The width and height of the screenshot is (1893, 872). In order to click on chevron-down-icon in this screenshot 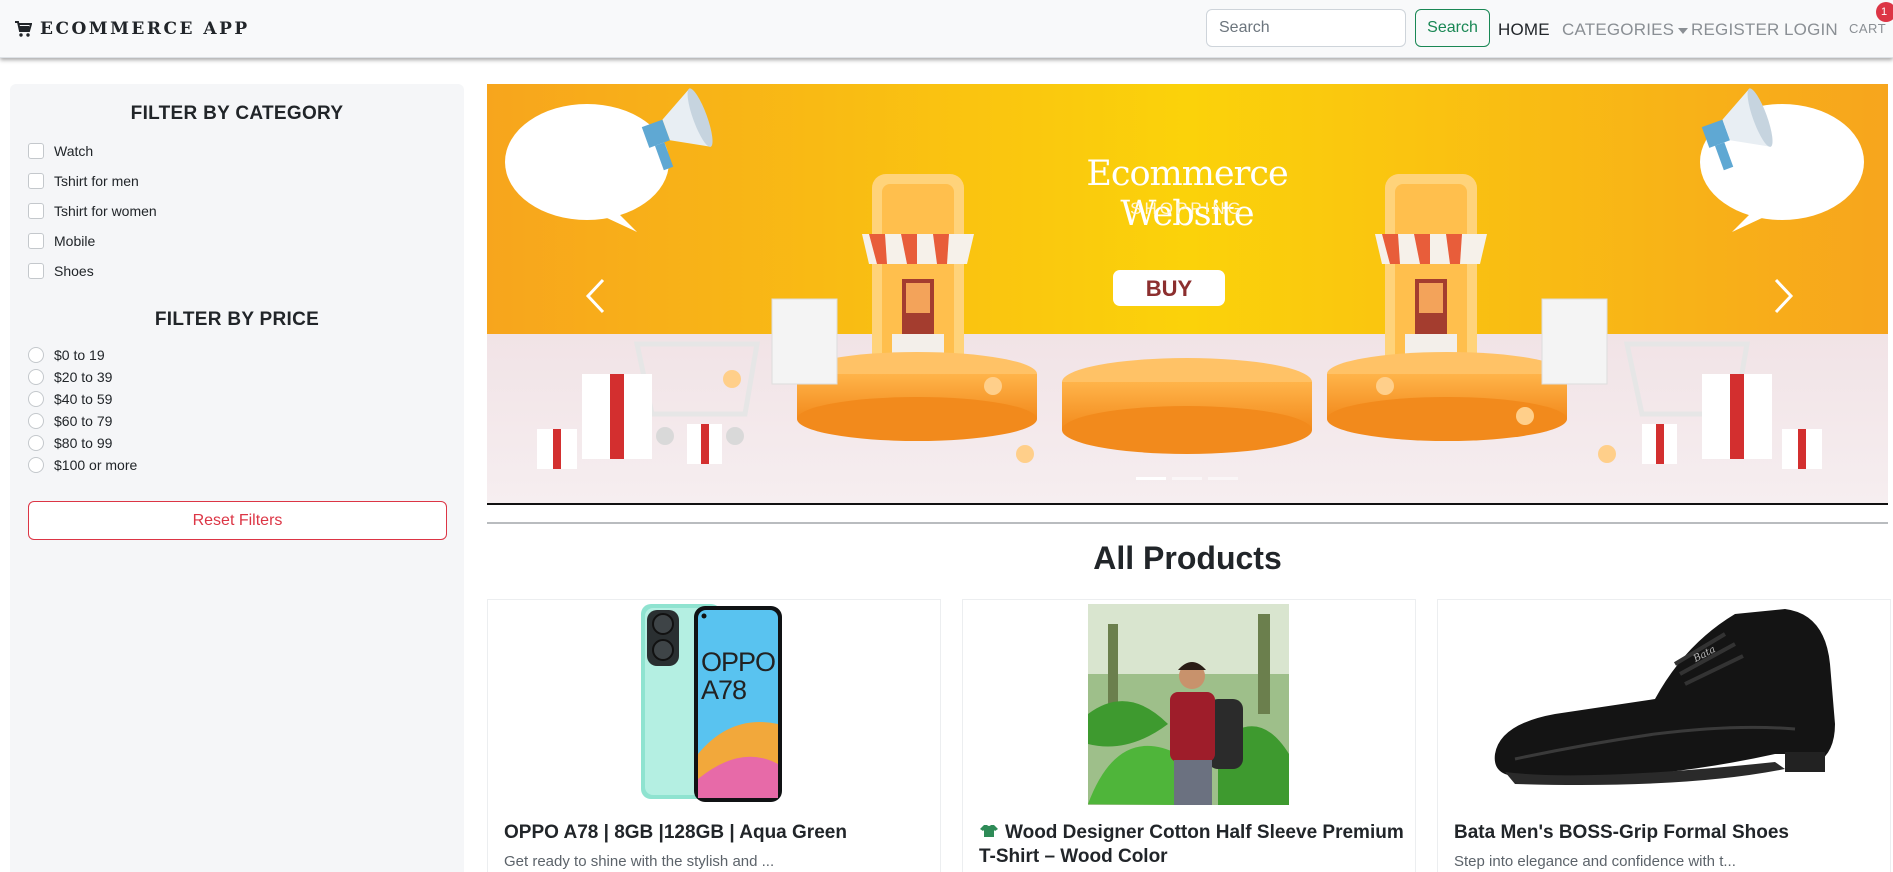, I will do `click(1683, 31)`.